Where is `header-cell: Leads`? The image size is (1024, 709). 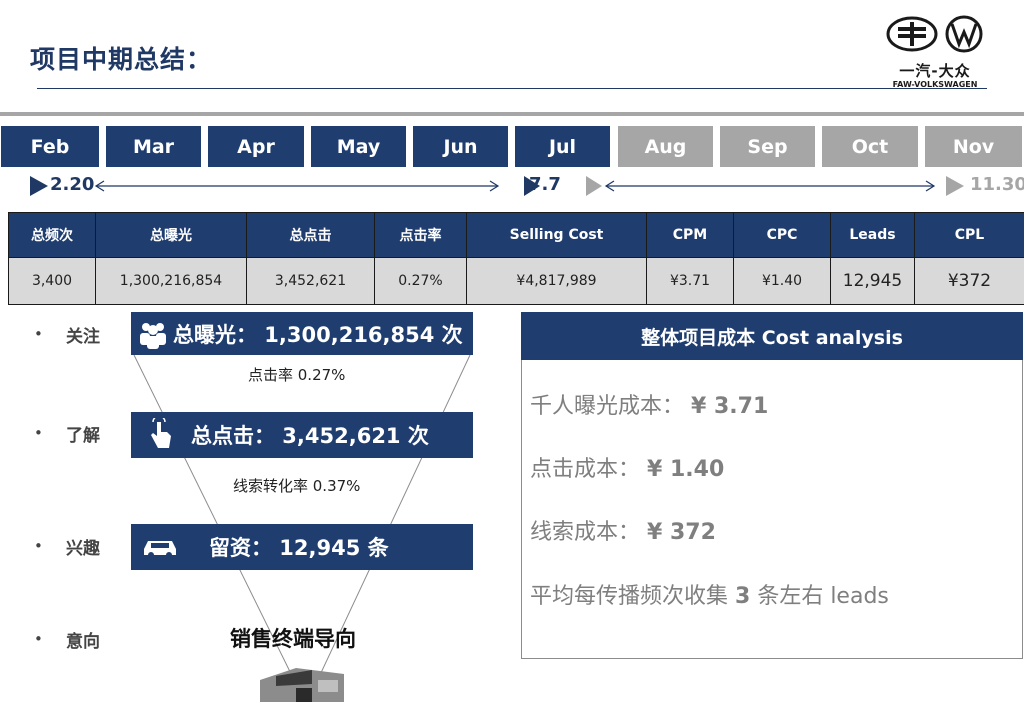 header-cell: Leads is located at coordinates (872, 235).